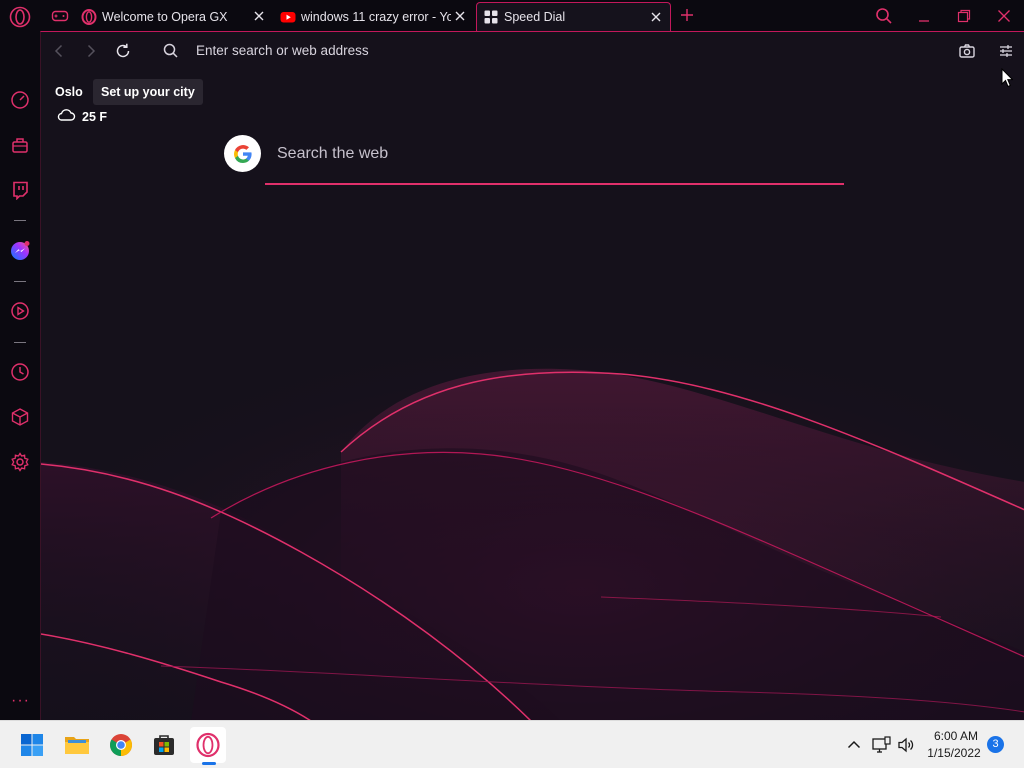 The height and width of the screenshot is (768, 1024). Describe the element at coordinates (881, 745) in the screenshot. I see `network-icon` at that location.